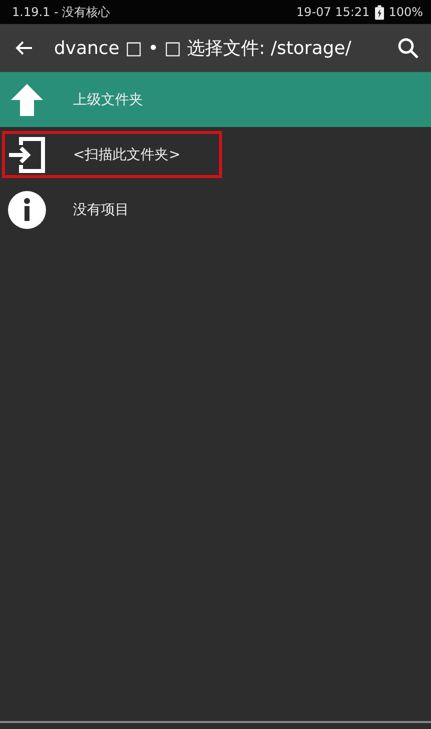 Image resolution: width=431 pixels, height=729 pixels. What do you see at coordinates (333, 12) in the screenshot?
I see `clock-text: 19-07 15:21` at bounding box center [333, 12].